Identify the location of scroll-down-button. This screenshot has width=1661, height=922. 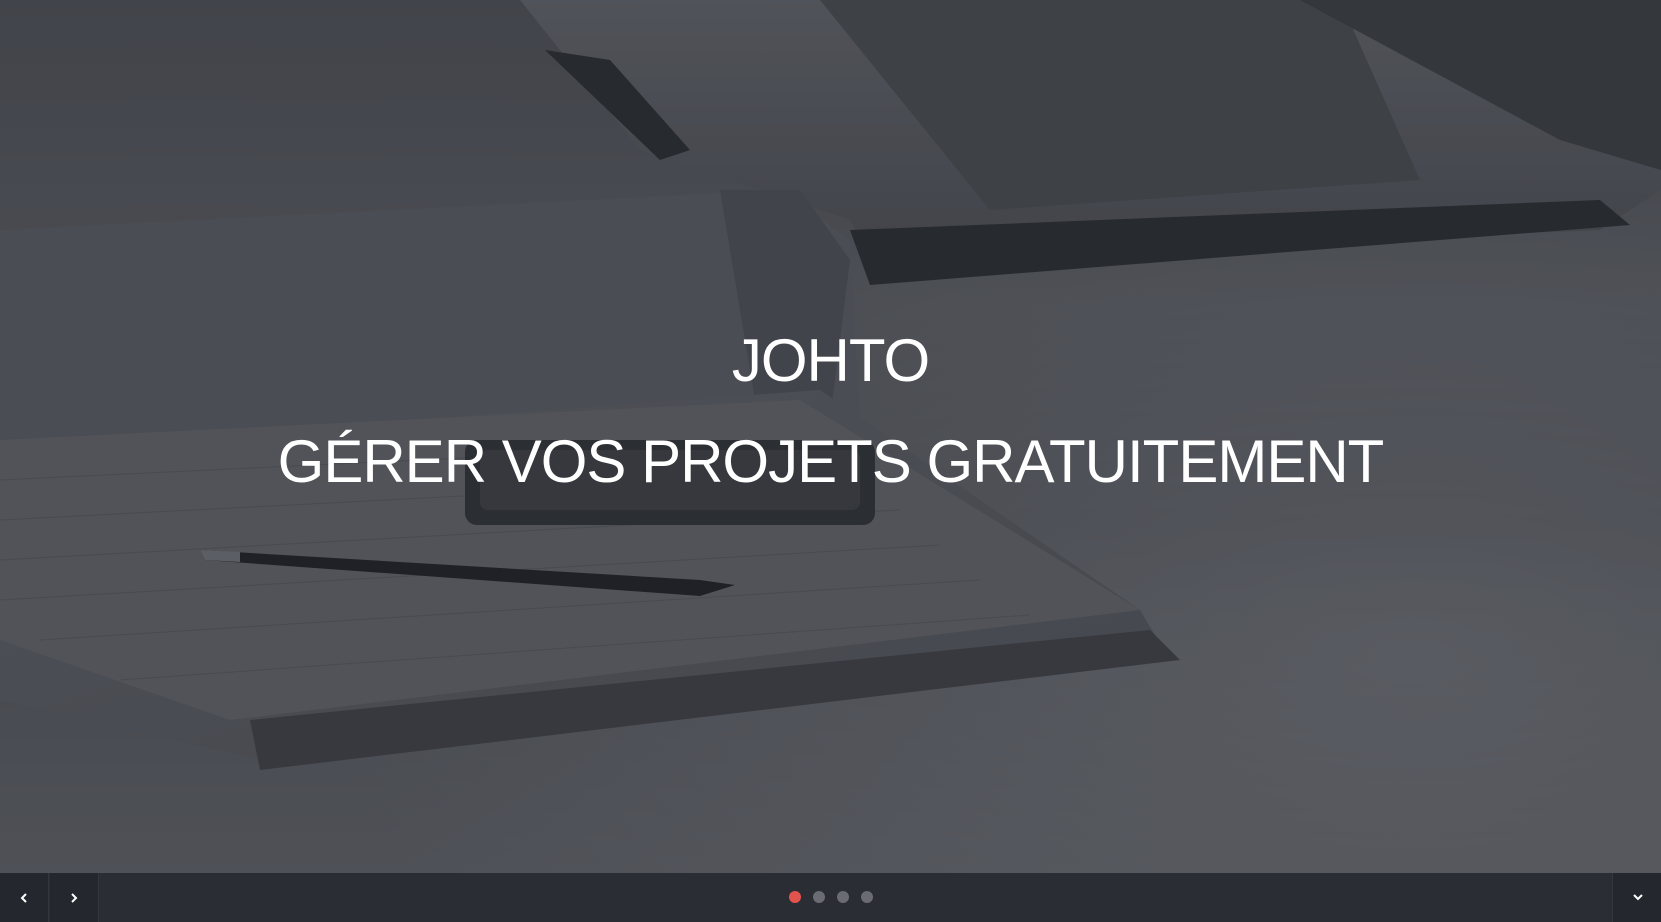
(1636, 897).